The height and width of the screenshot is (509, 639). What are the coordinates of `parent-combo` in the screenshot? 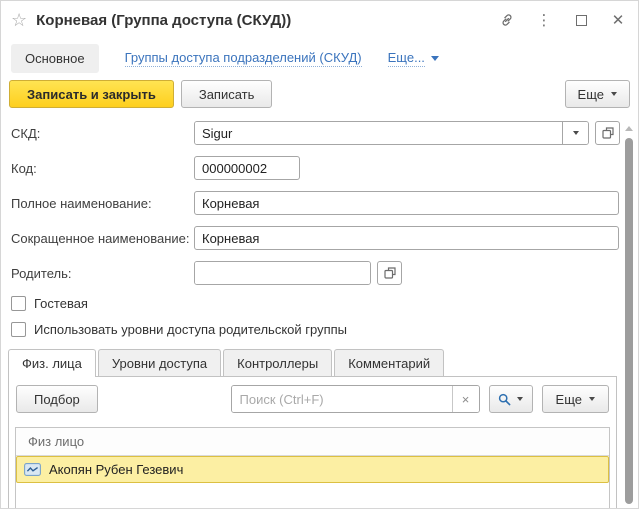 It's located at (282, 273).